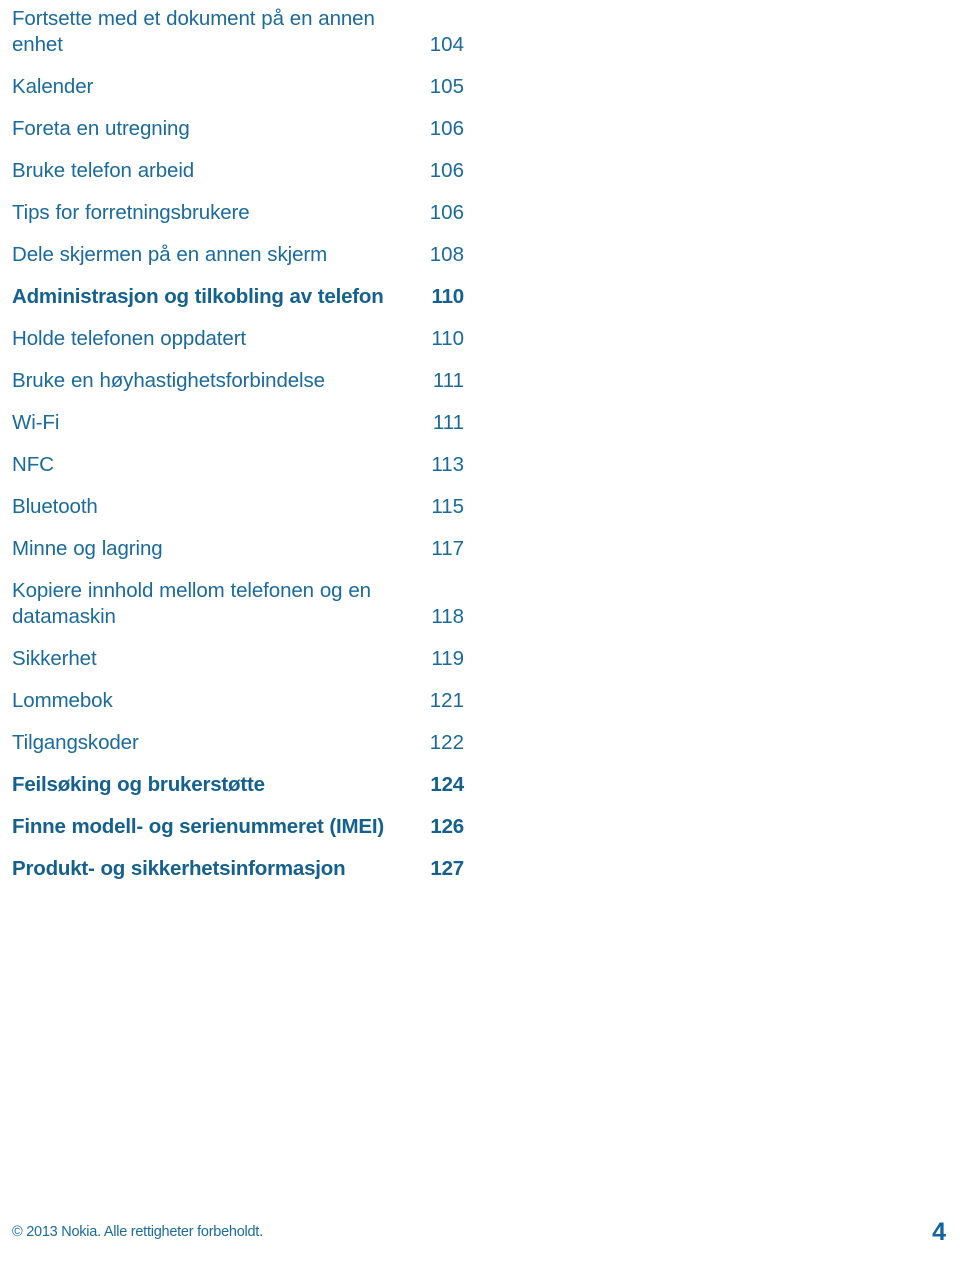  What do you see at coordinates (75, 742) in the screenshot?
I see `toc-entry-title: Tilgangskoder` at bounding box center [75, 742].